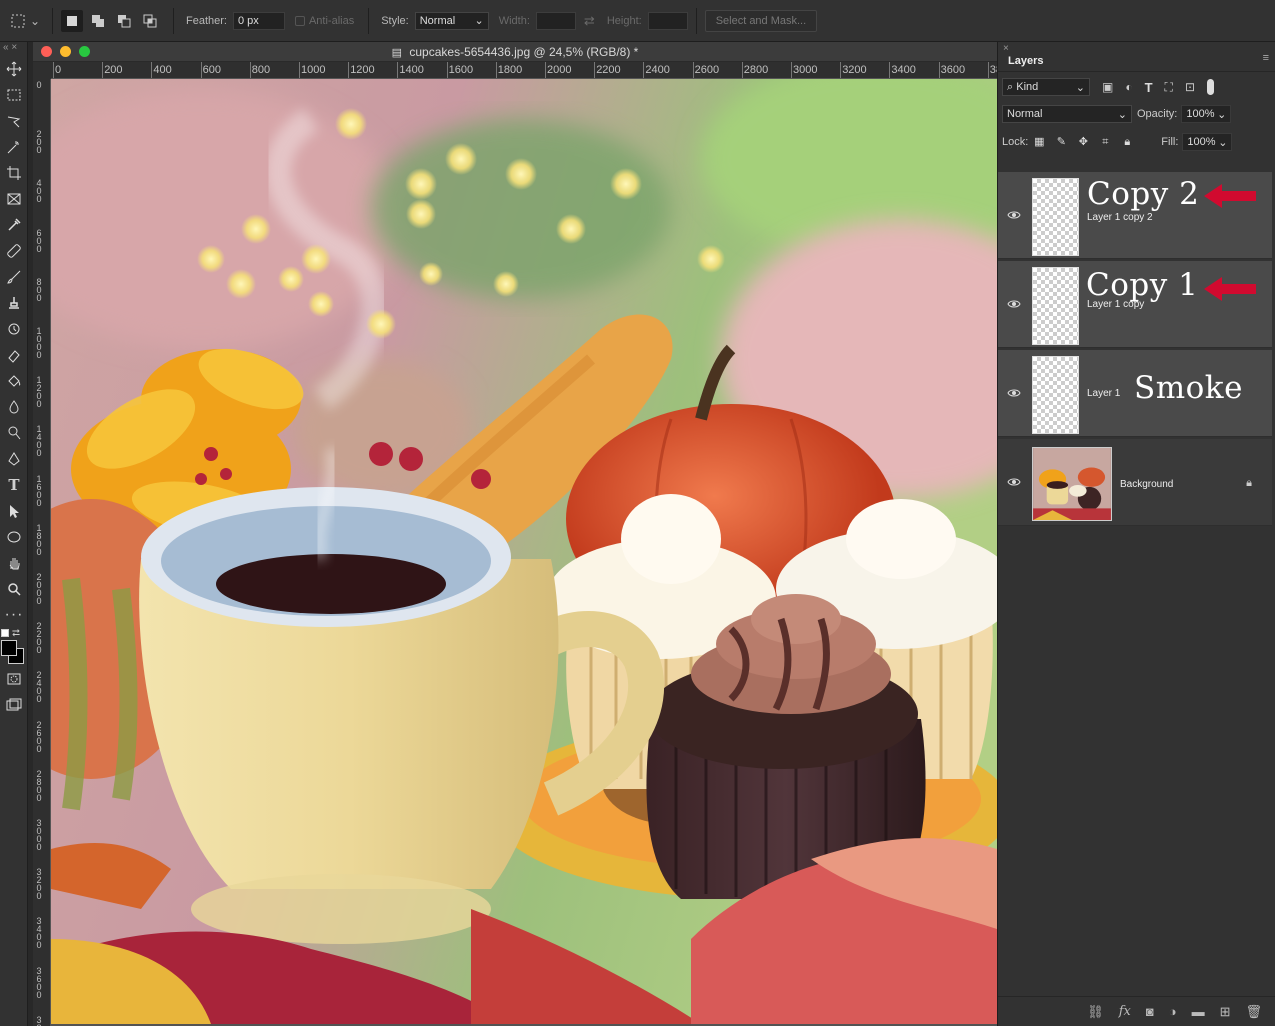 This screenshot has height=1026, width=1275. What do you see at coordinates (1206, 114) in the screenshot?
I see `opacity-input: 100% ⌄` at bounding box center [1206, 114].